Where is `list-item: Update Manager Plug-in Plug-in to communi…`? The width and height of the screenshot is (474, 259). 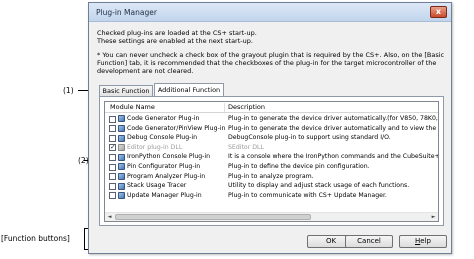
list-item: Update Manager Plug-in Plug-in to communi… is located at coordinates (271, 196).